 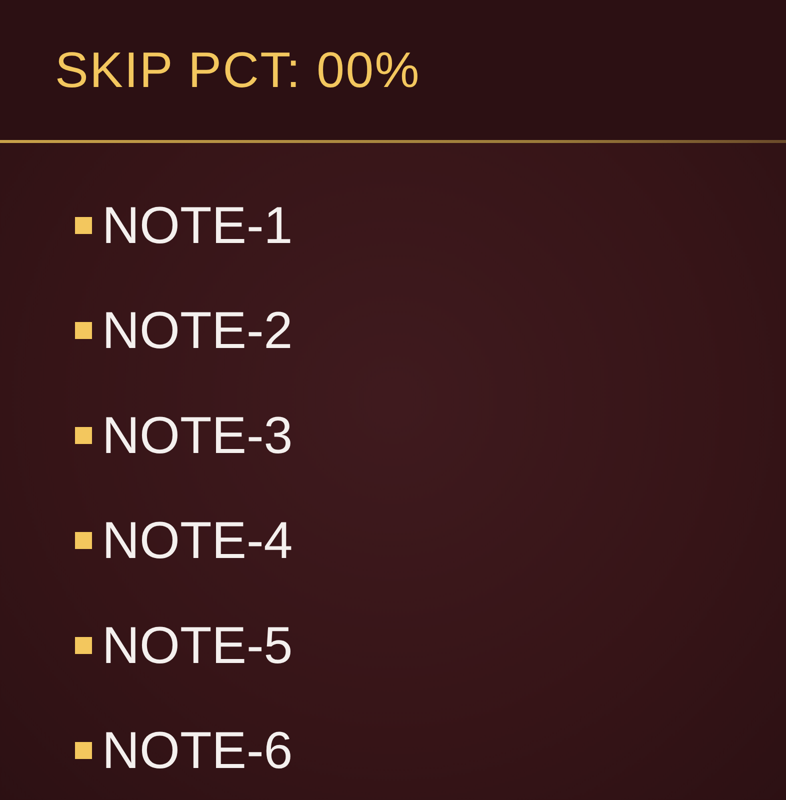 What do you see at coordinates (197, 436) in the screenshot?
I see `note-label: NOTE-3` at bounding box center [197, 436].